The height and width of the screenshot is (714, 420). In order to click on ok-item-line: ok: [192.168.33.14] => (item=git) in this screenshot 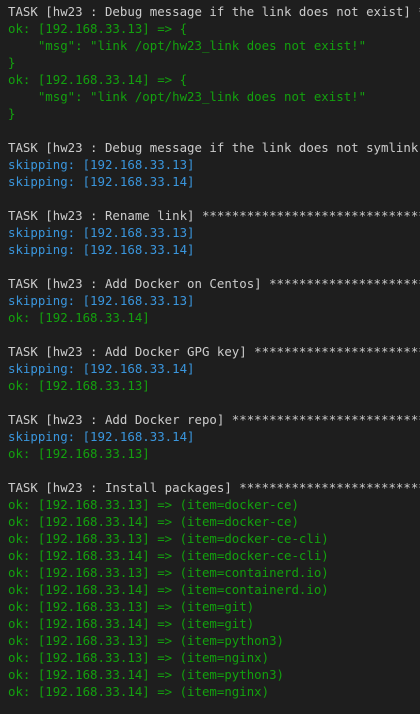, I will do `click(131, 623)`.